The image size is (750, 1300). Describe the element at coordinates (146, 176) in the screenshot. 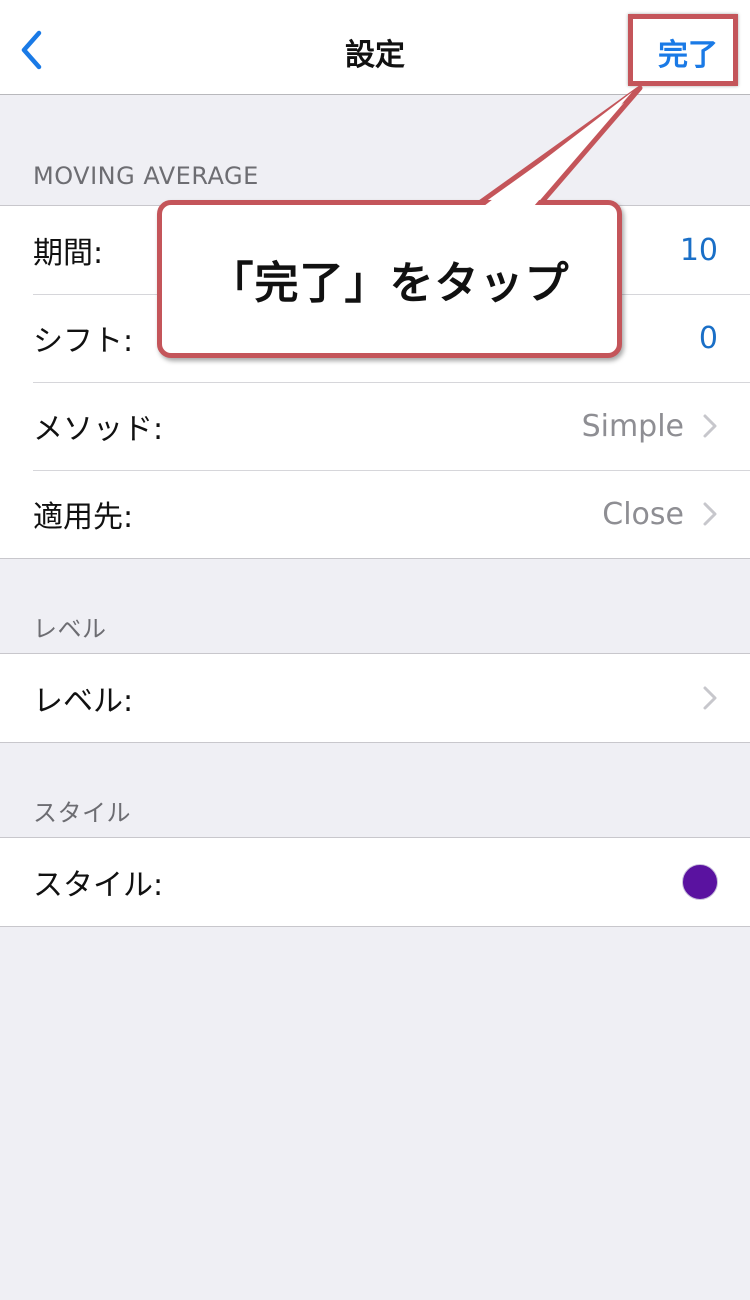

I see `section-header-moving-average: MOVING AVERAGE` at that location.